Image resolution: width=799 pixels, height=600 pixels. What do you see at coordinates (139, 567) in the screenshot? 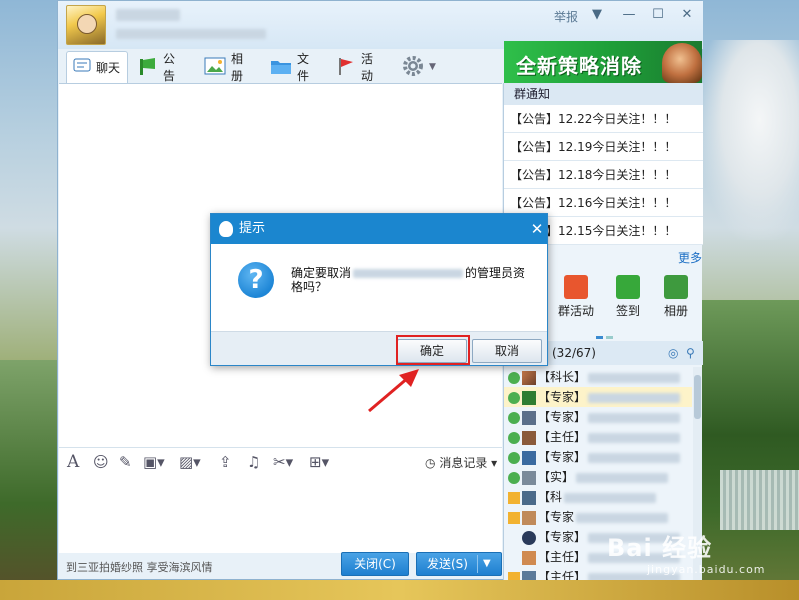
I see `promo-link: 到三亚拍婚纱照 享受海滨风情` at bounding box center [139, 567].